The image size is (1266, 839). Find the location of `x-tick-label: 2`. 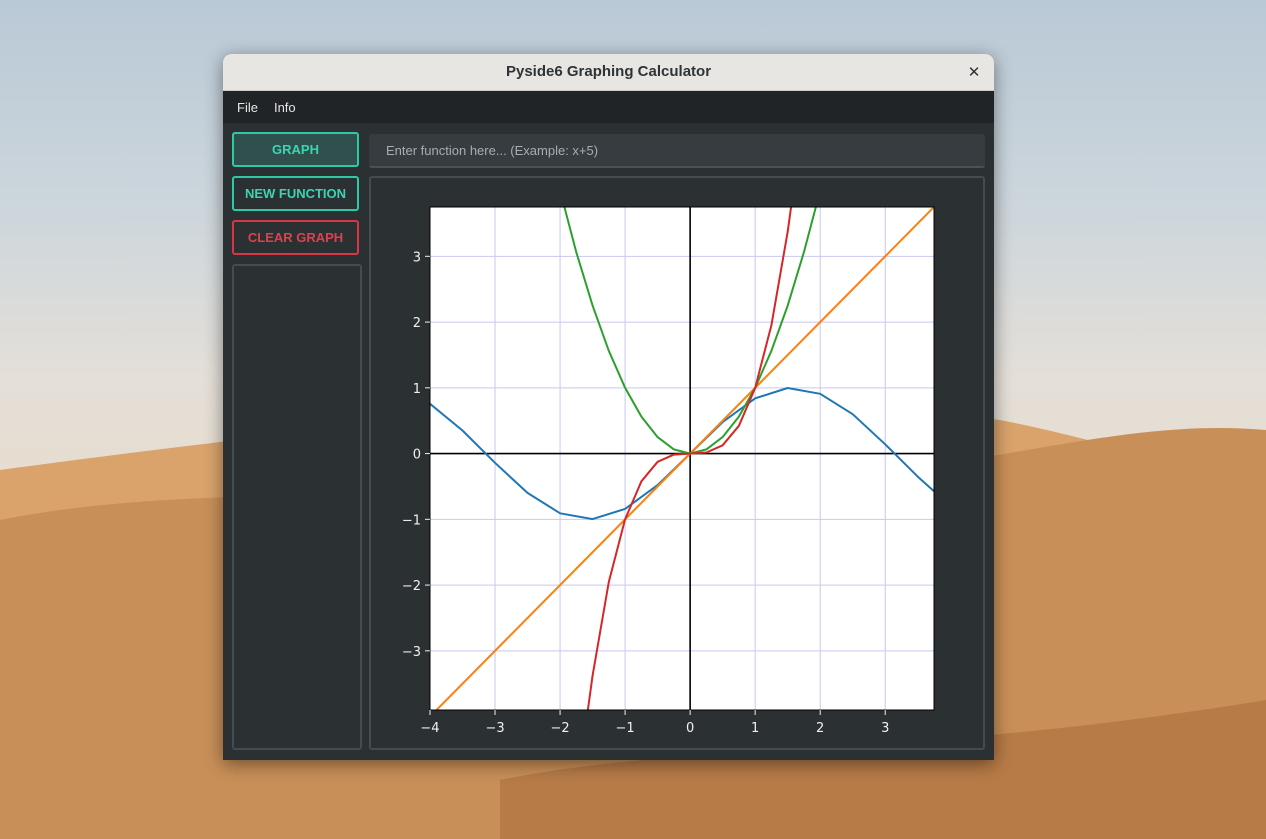

x-tick-label: 2 is located at coordinates (820, 728).